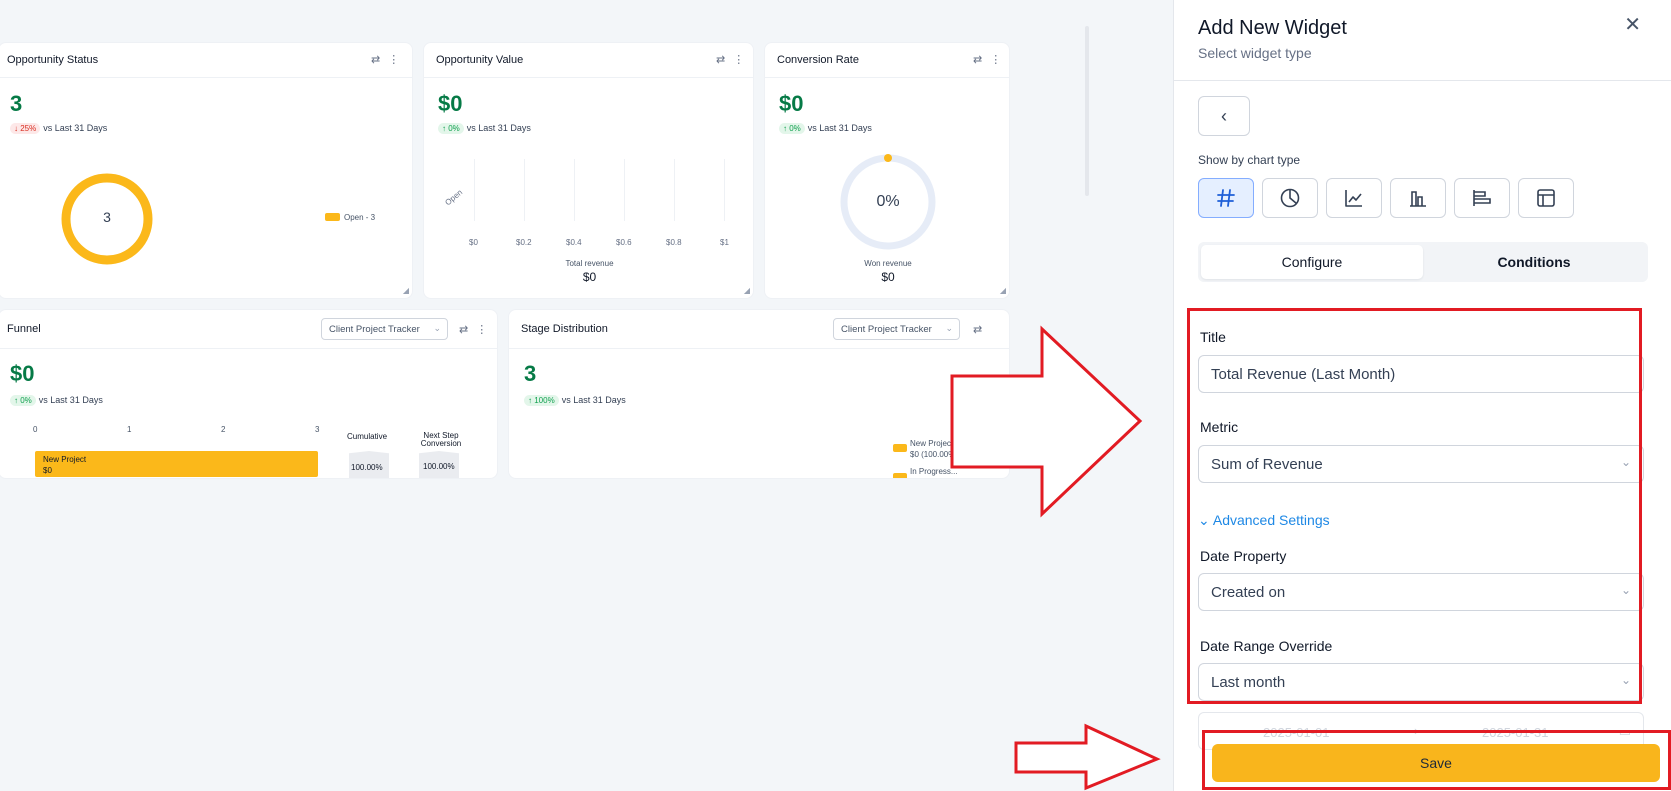 This screenshot has width=1671, height=791. Describe the element at coordinates (1296, 732) in the screenshot. I see `date-from-input: 2025-01-01` at that location.